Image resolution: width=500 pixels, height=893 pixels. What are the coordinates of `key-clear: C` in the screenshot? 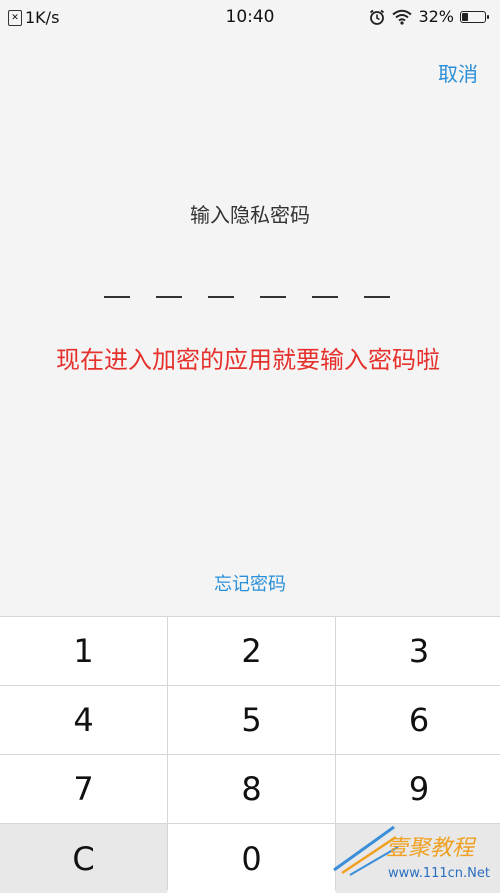 It's located at (83, 858).